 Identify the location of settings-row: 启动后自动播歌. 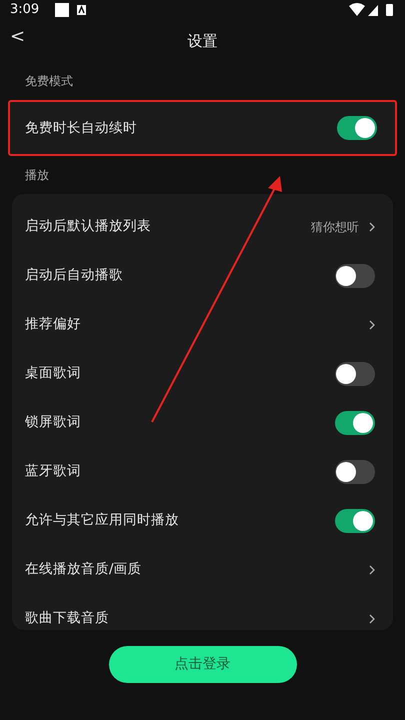
(202, 275).